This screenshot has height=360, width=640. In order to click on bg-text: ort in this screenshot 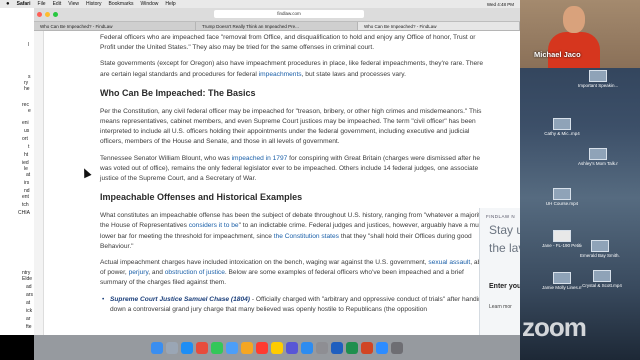, I will do `click(25, 139)`.